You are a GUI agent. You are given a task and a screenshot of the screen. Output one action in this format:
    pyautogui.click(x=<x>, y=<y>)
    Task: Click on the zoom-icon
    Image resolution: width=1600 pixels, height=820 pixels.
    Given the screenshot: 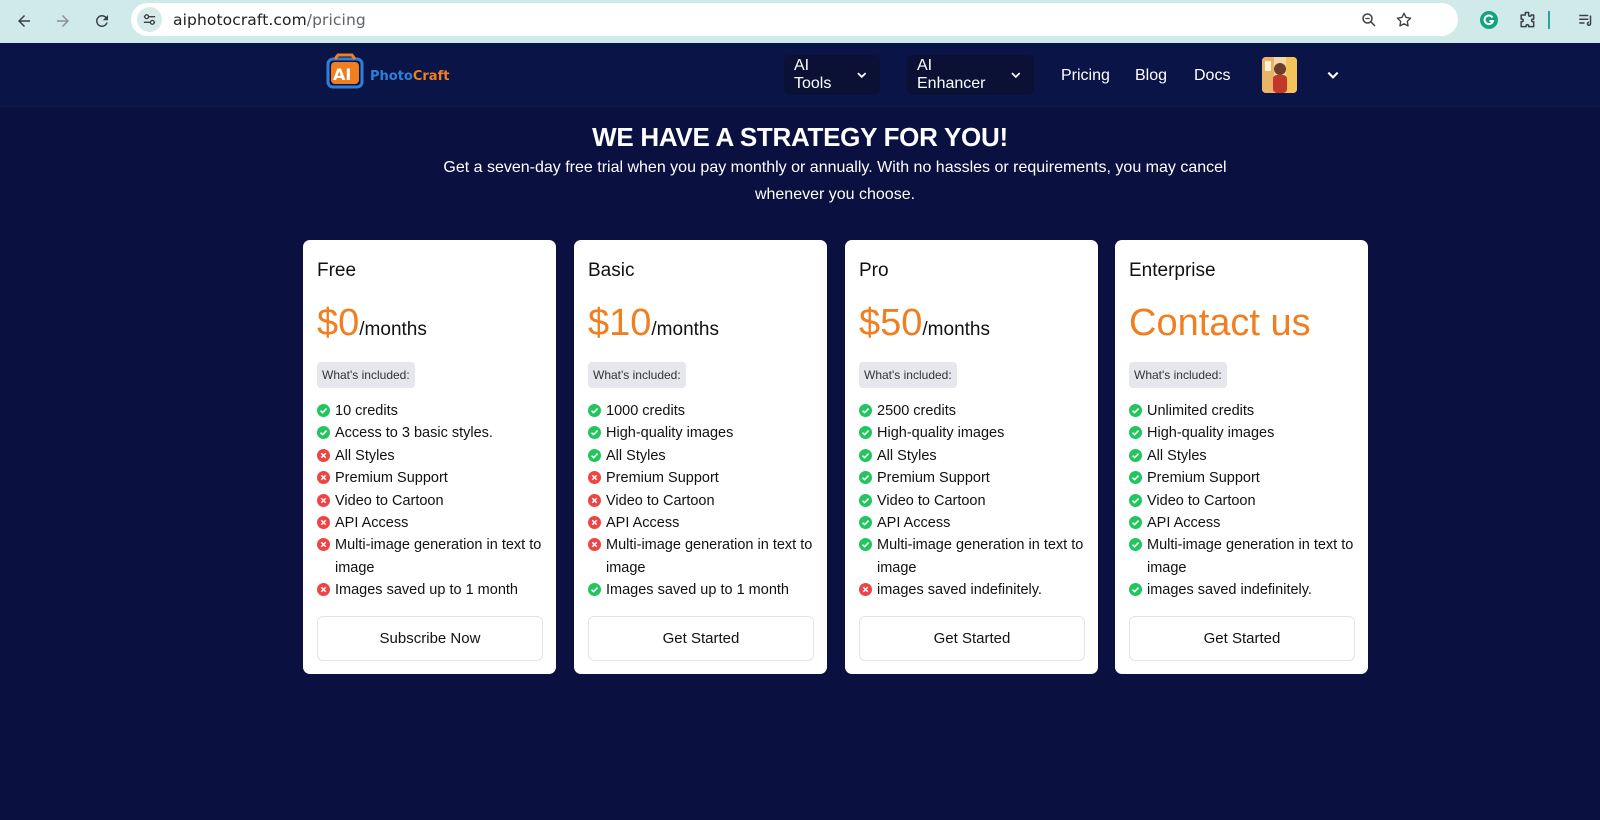 What is the action you would take?
    pyautogui.click(x=1369, y=20)
    